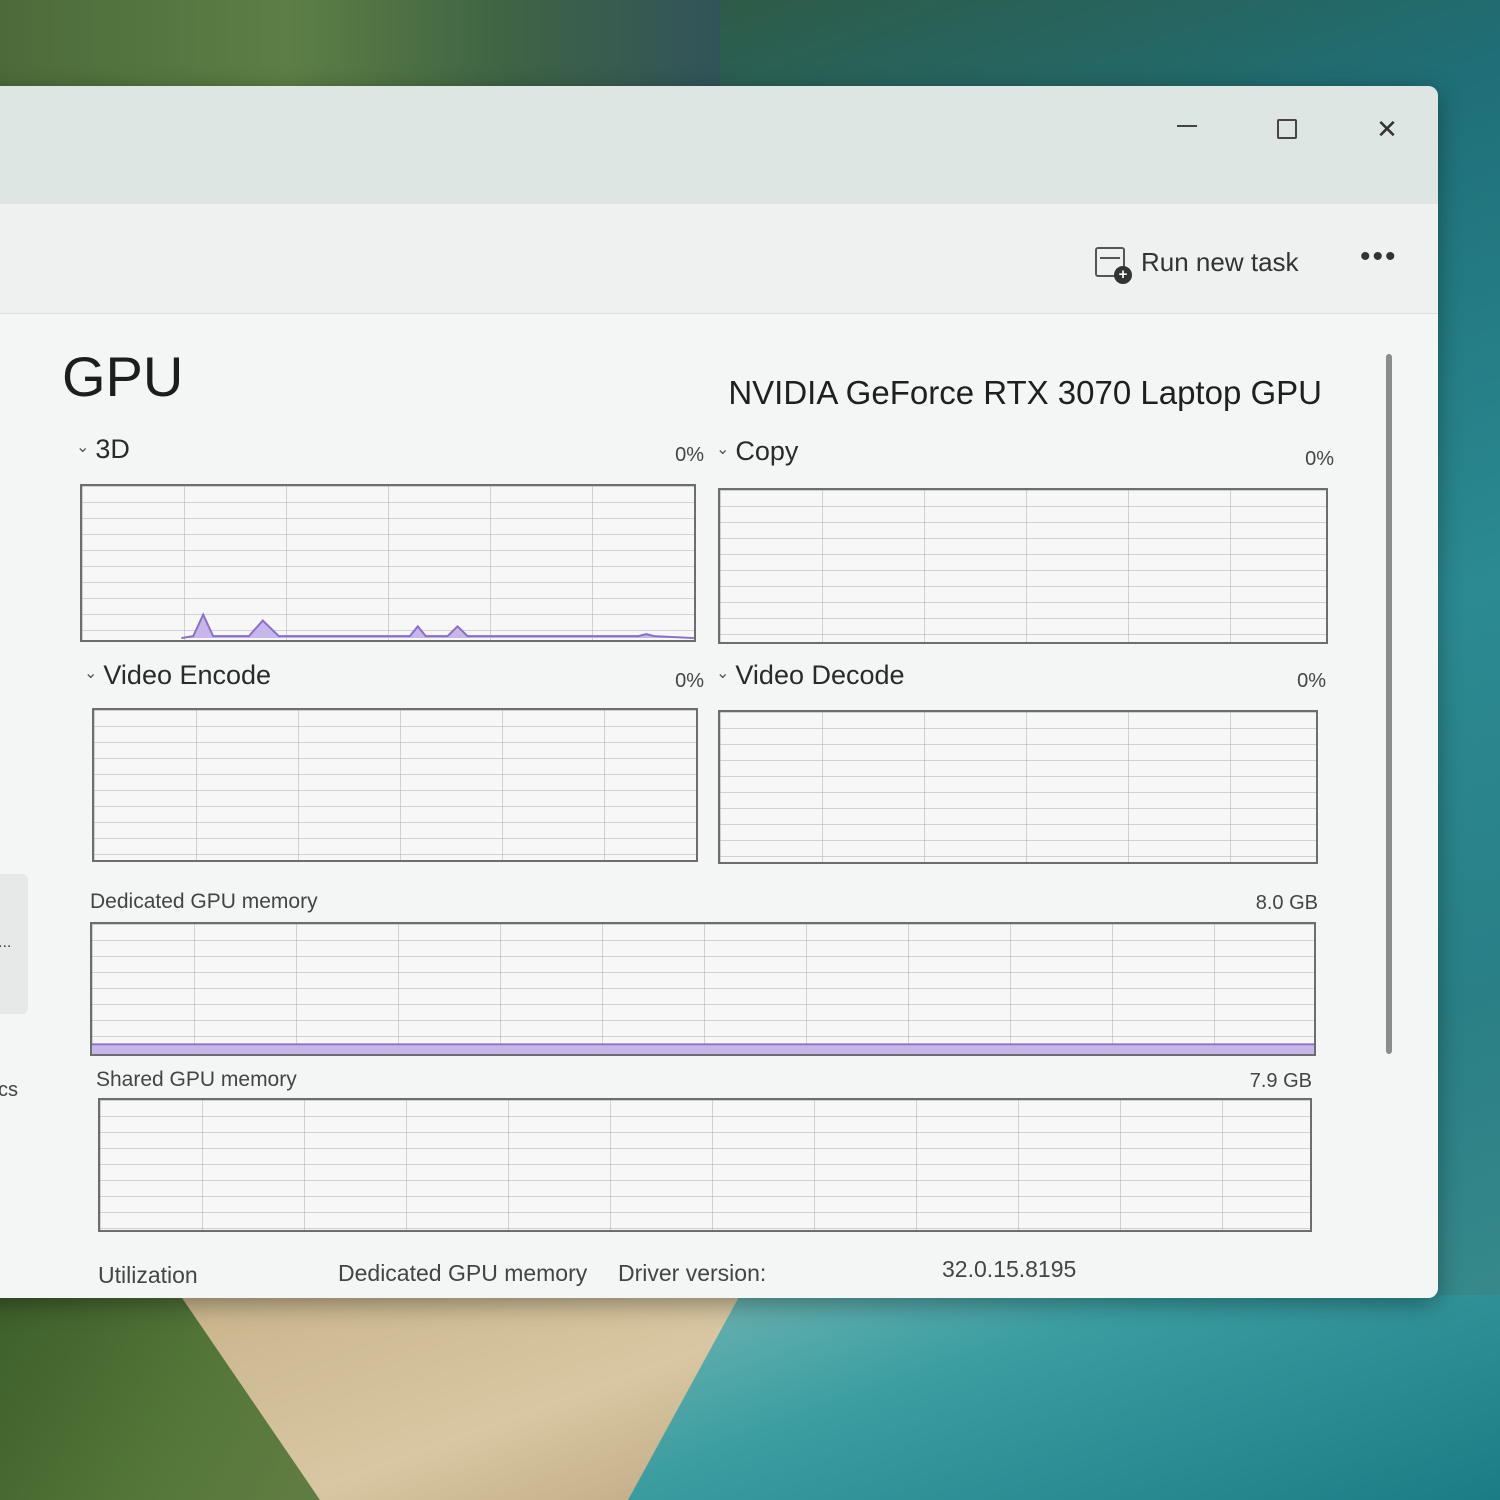  What do you see at coordinates (689, 681) in the screenshot?
I see `graph-value-video-encode: 0%` at bounding box center [689, 681].